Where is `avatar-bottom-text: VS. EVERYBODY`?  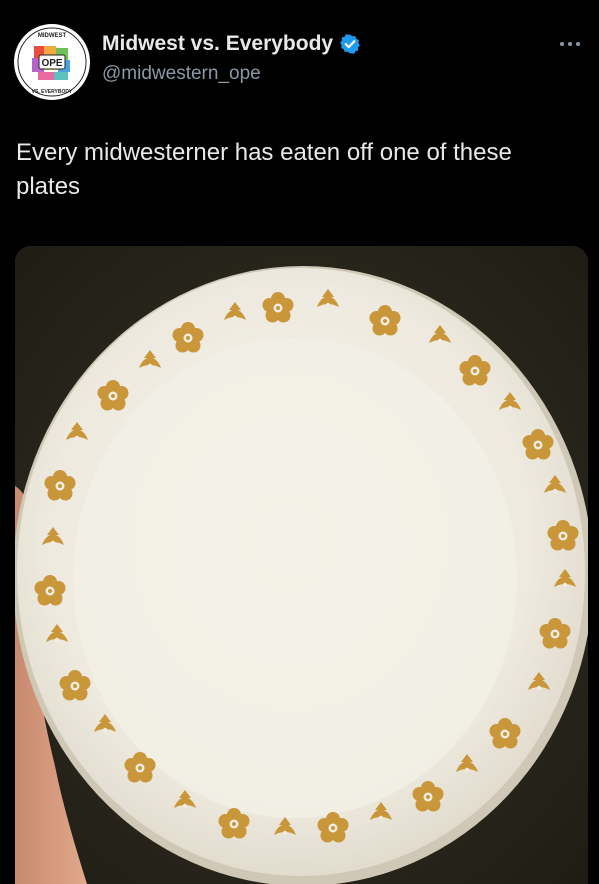 avatar-bottom-text: VS. EVERYBODY is located at coordinates (52, 92).